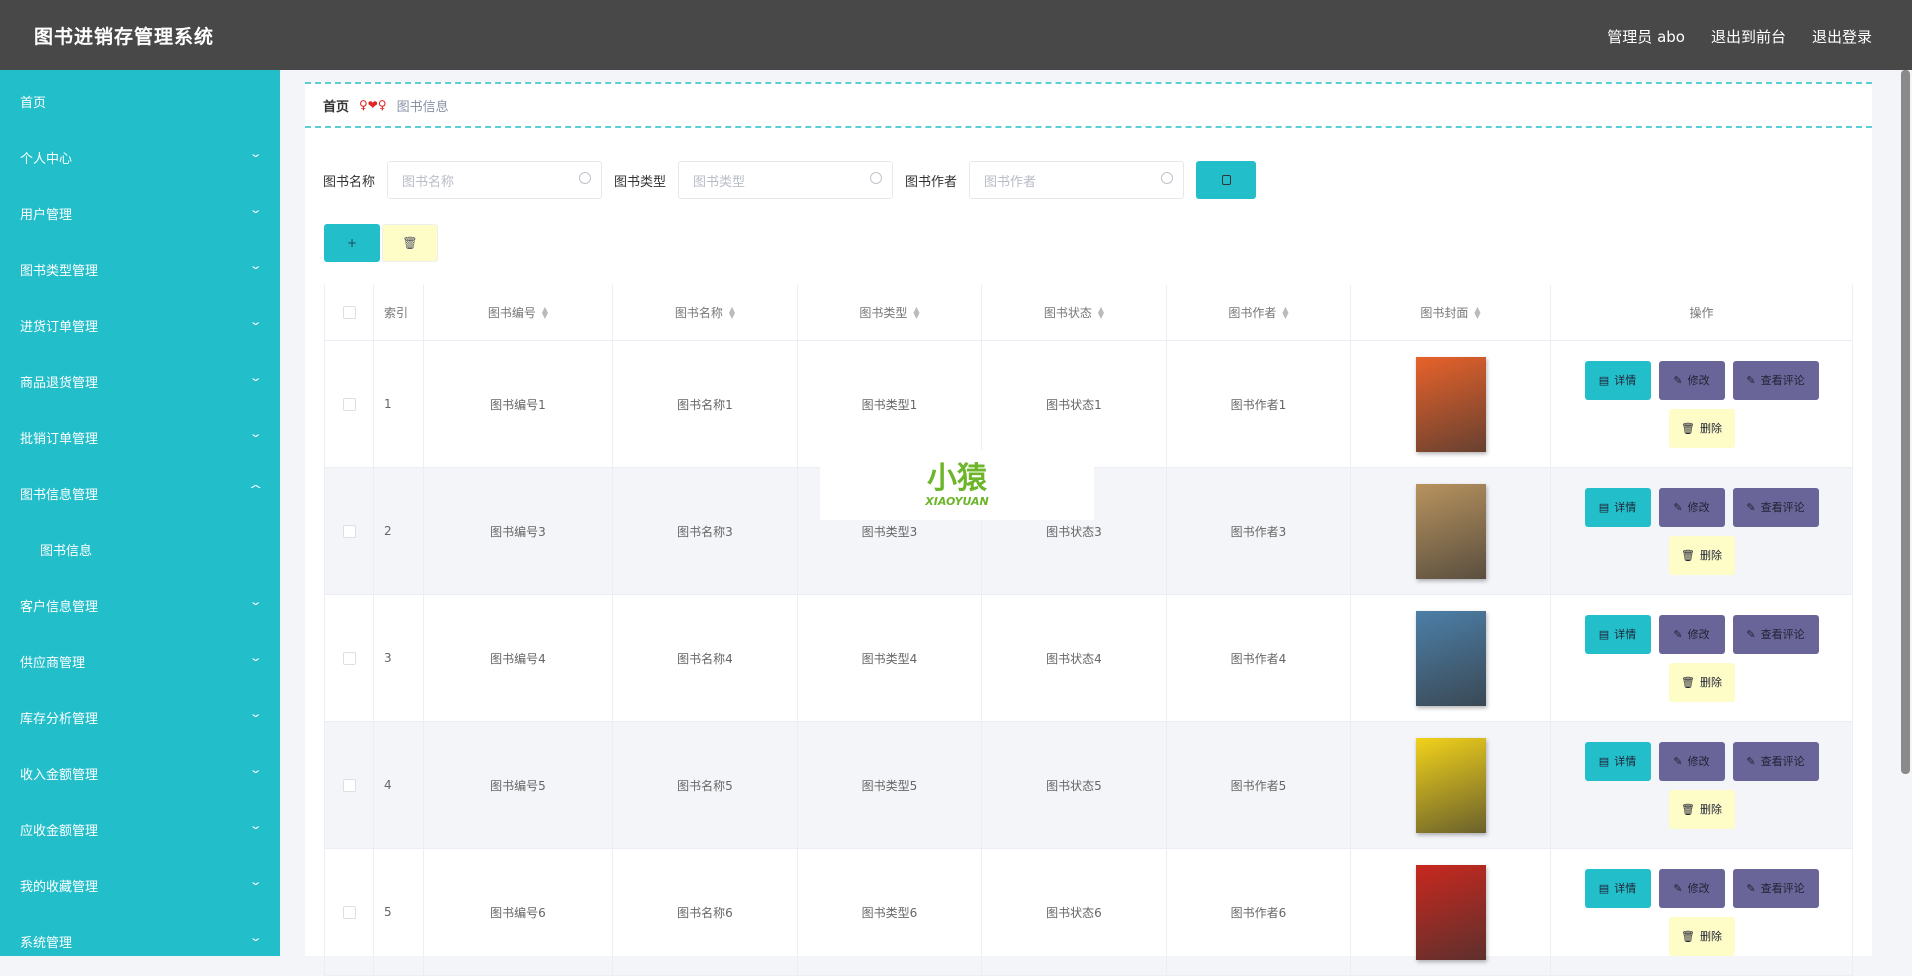 Image resolution: width=1912 pixels, height=976 pixels. I want to click on batch-delete-button: 🗑, so click(410, 243).